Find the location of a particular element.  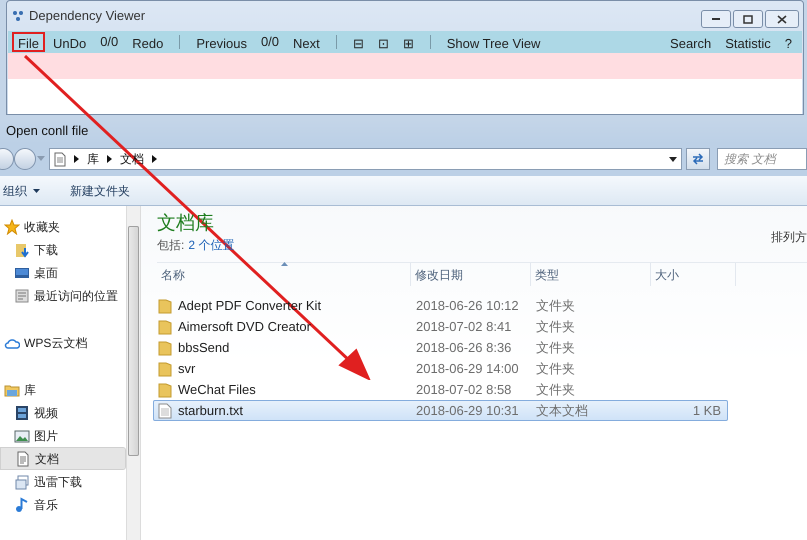

column-header: 类型 is located at coordinates (591, 274).